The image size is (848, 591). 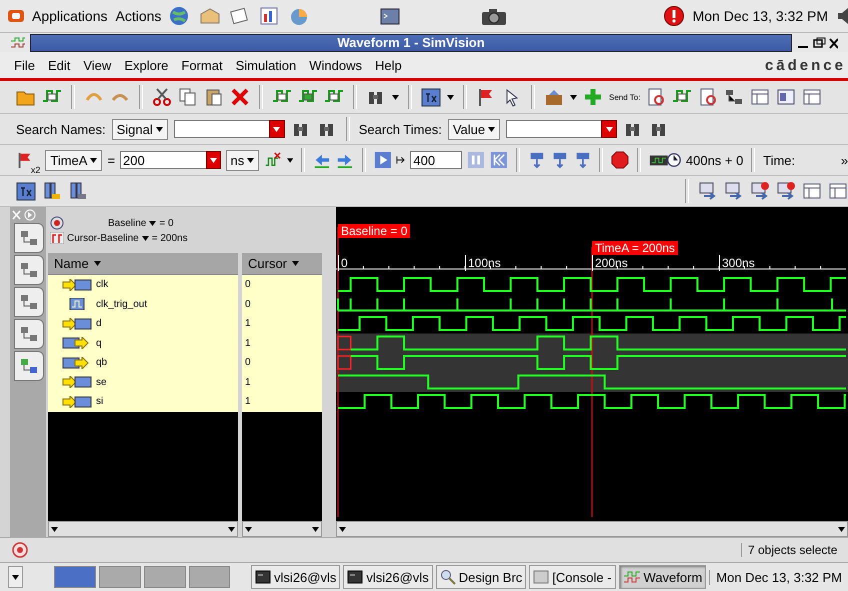 What do you see at coordinates (383, 160) in the screenshot?
I see `play-icon` at bounding box center [383, 160].